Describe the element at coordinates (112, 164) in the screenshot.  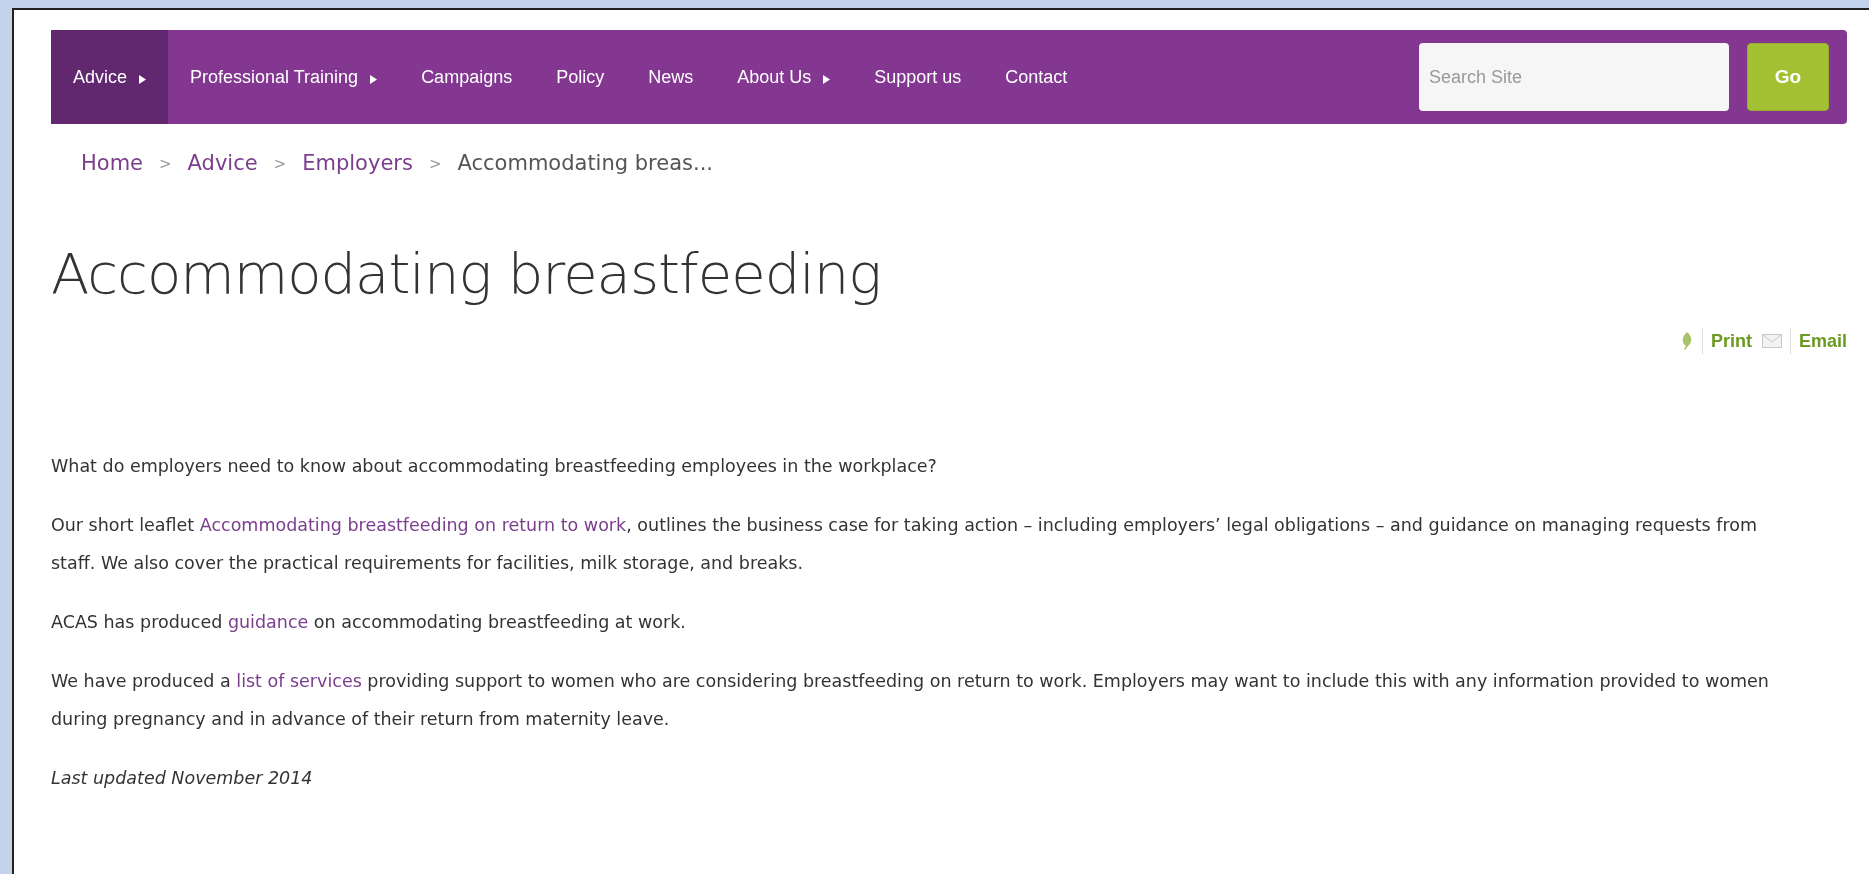
I see `breadcrumb-link: Home` at that location.